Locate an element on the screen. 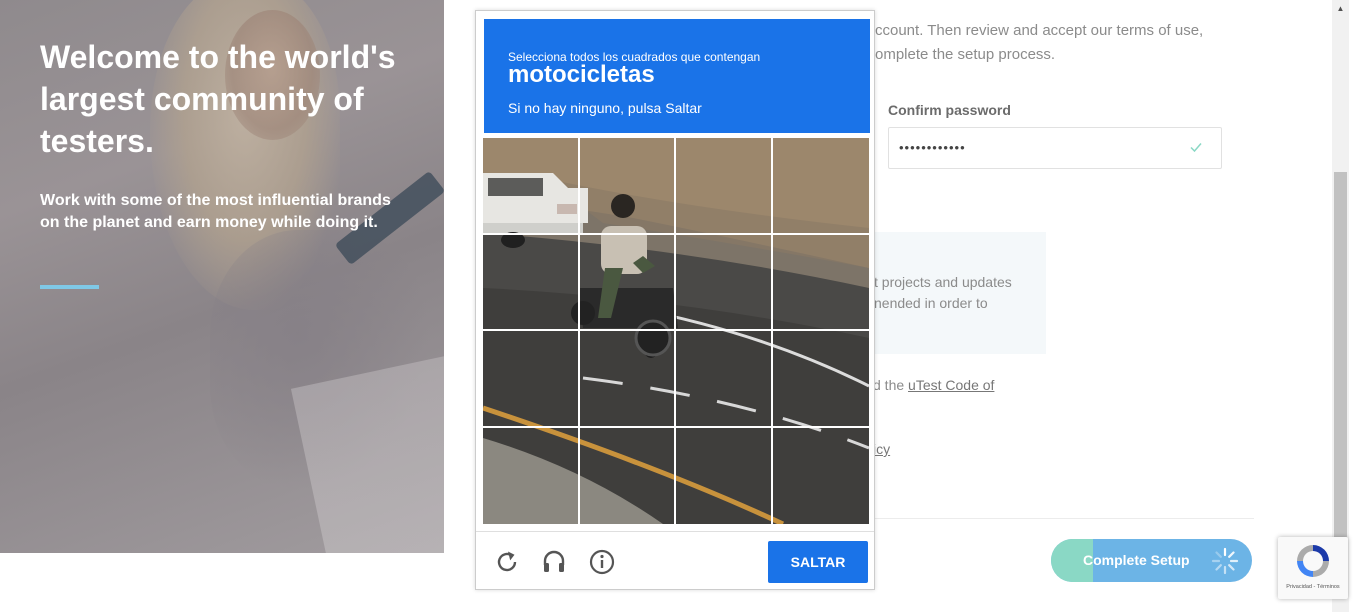  skip-button: SALTAR is located at coordinates (818, 562).